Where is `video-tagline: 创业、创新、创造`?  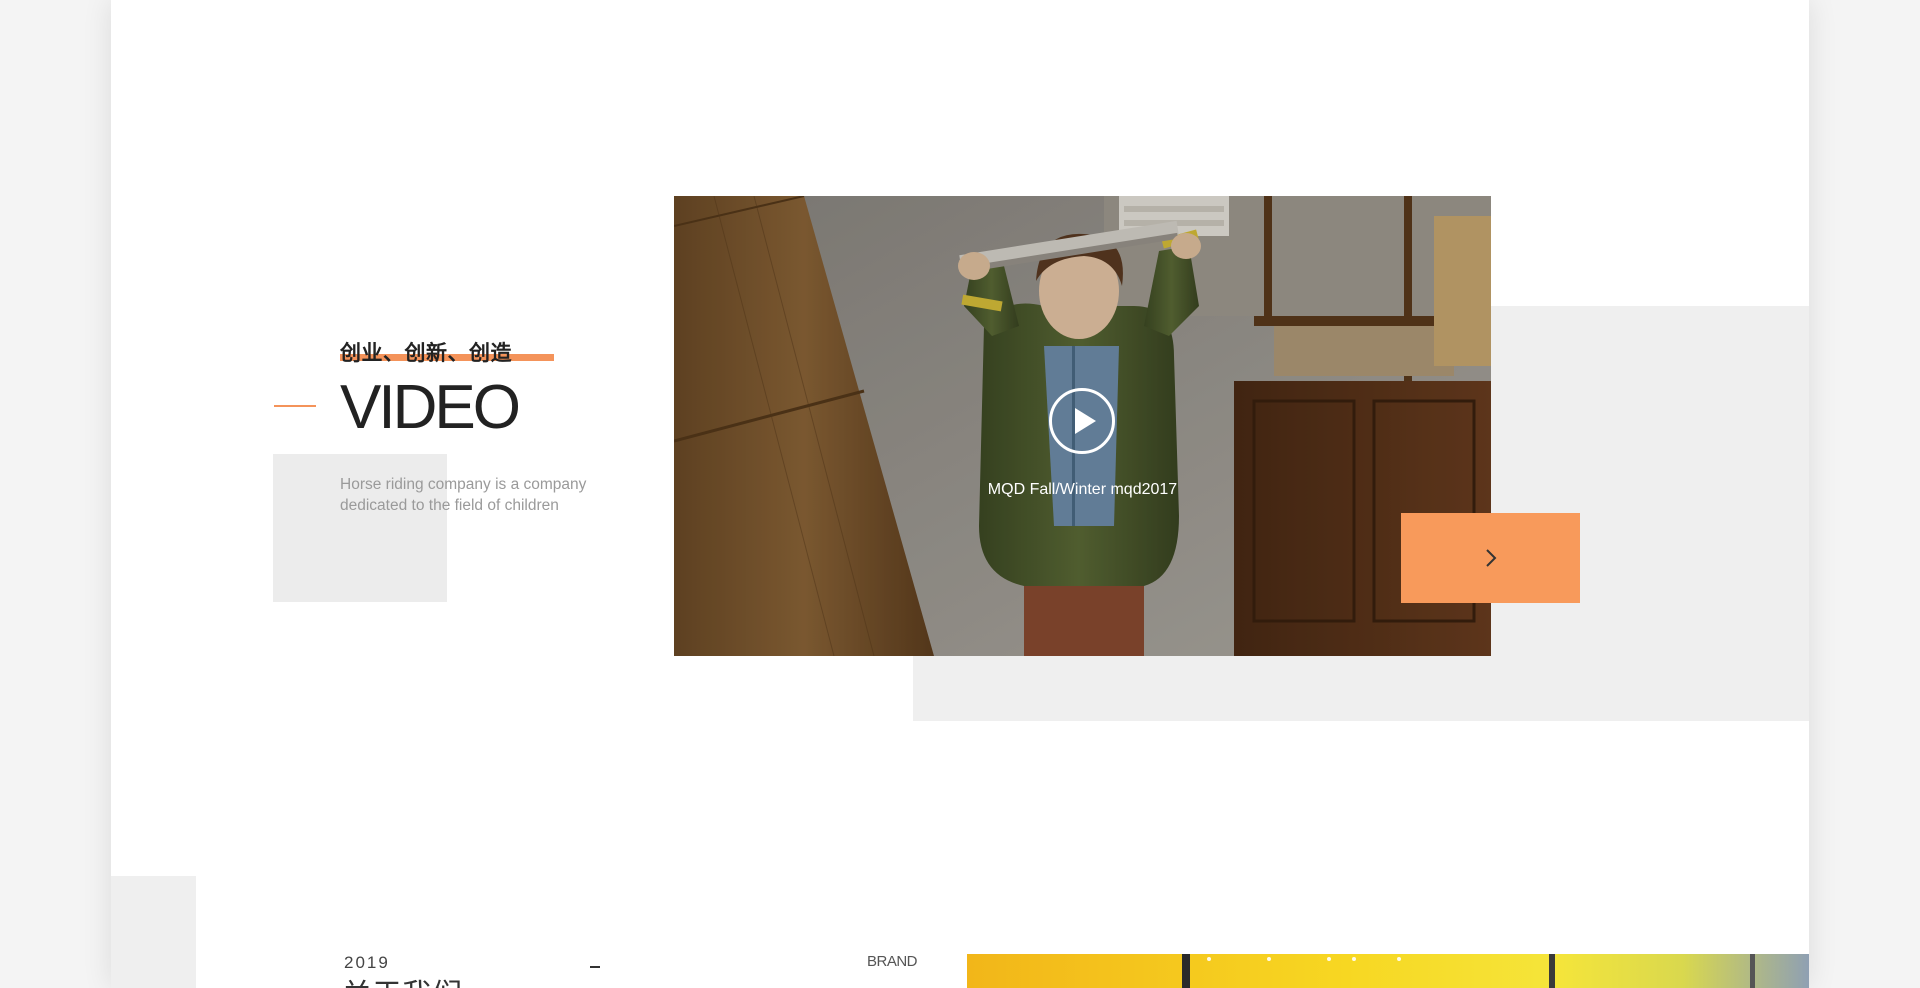 video-tagline: 创业、创新、创造 is located at coordinates (426, 353).